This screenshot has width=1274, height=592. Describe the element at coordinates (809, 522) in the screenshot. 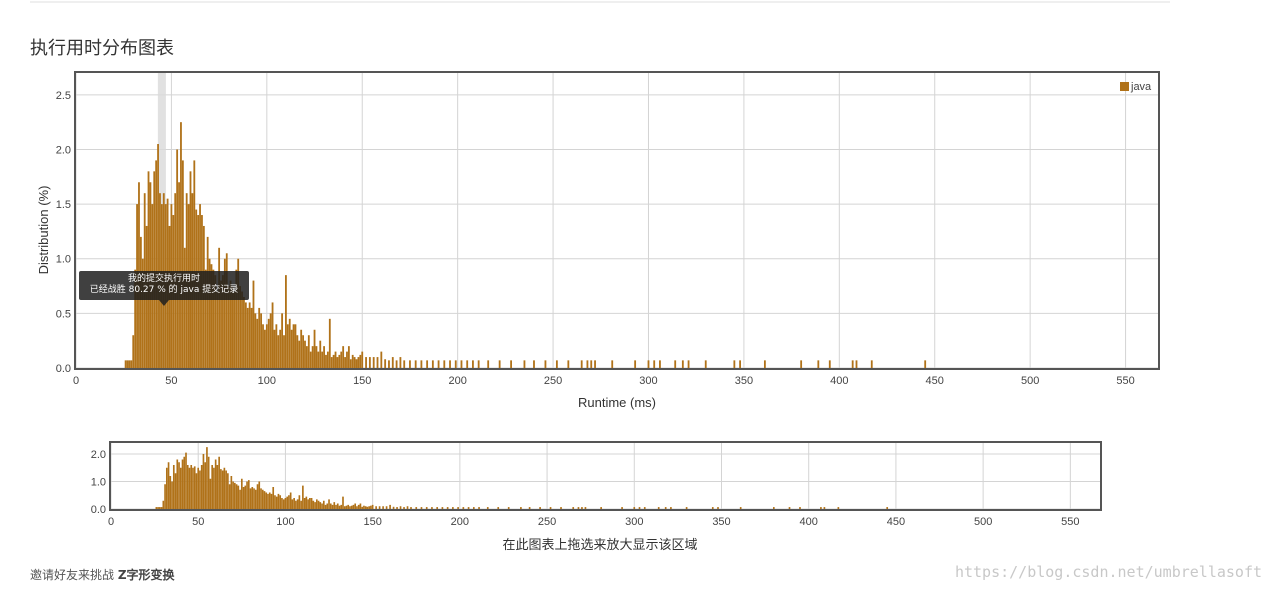

I see `x-tick-label: 400` at that location.